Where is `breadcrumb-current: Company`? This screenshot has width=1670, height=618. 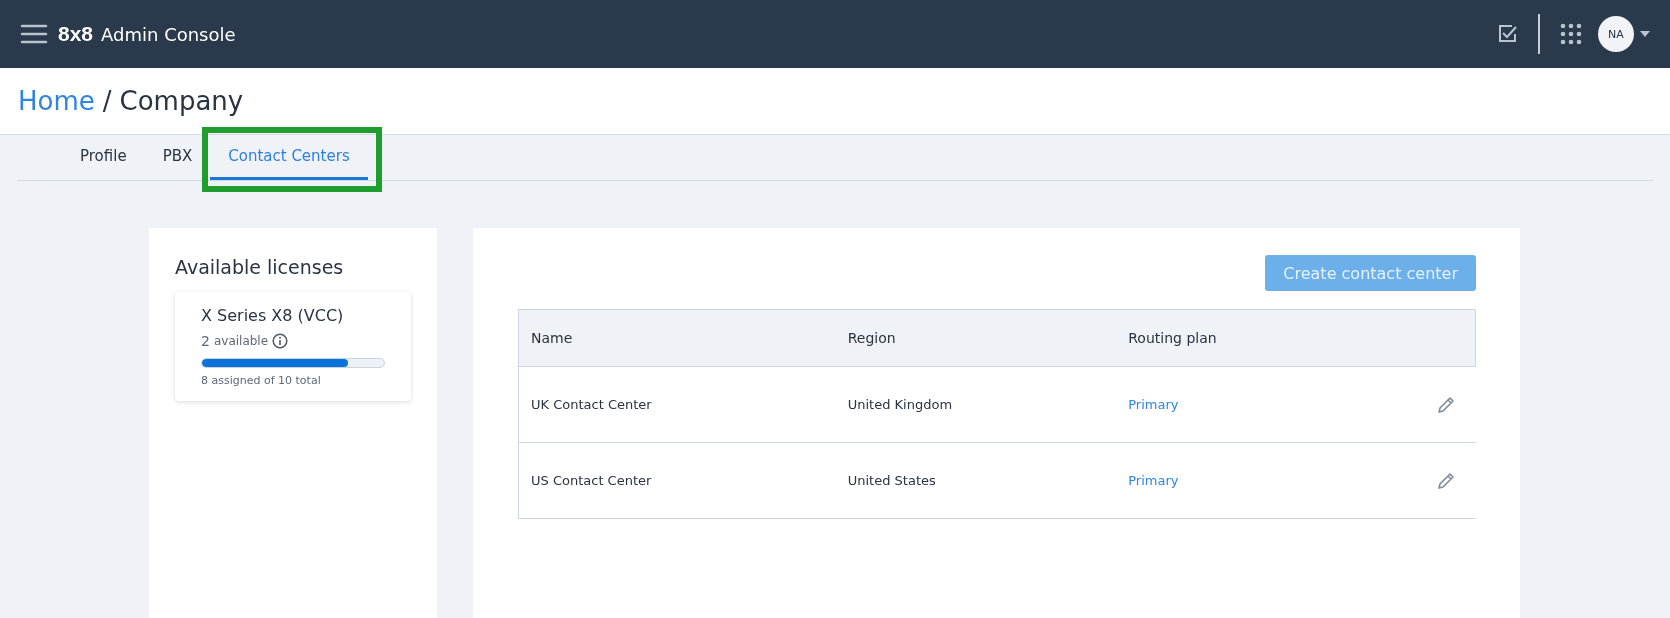
breadcrumb-current: Company is located at coordinates (181, 101).